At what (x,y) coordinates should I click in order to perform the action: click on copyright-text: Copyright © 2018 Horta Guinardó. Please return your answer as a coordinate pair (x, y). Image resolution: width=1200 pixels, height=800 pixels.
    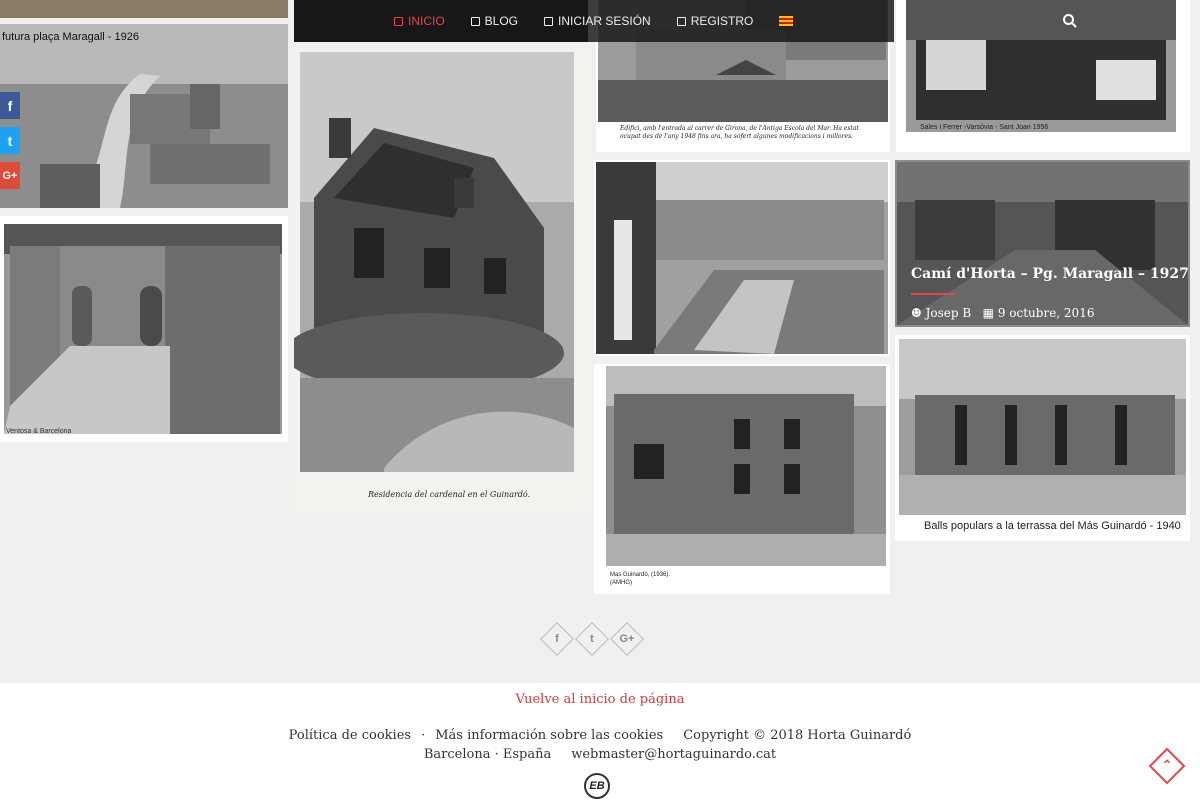
    Looking at the image, I should click on (797, 735).